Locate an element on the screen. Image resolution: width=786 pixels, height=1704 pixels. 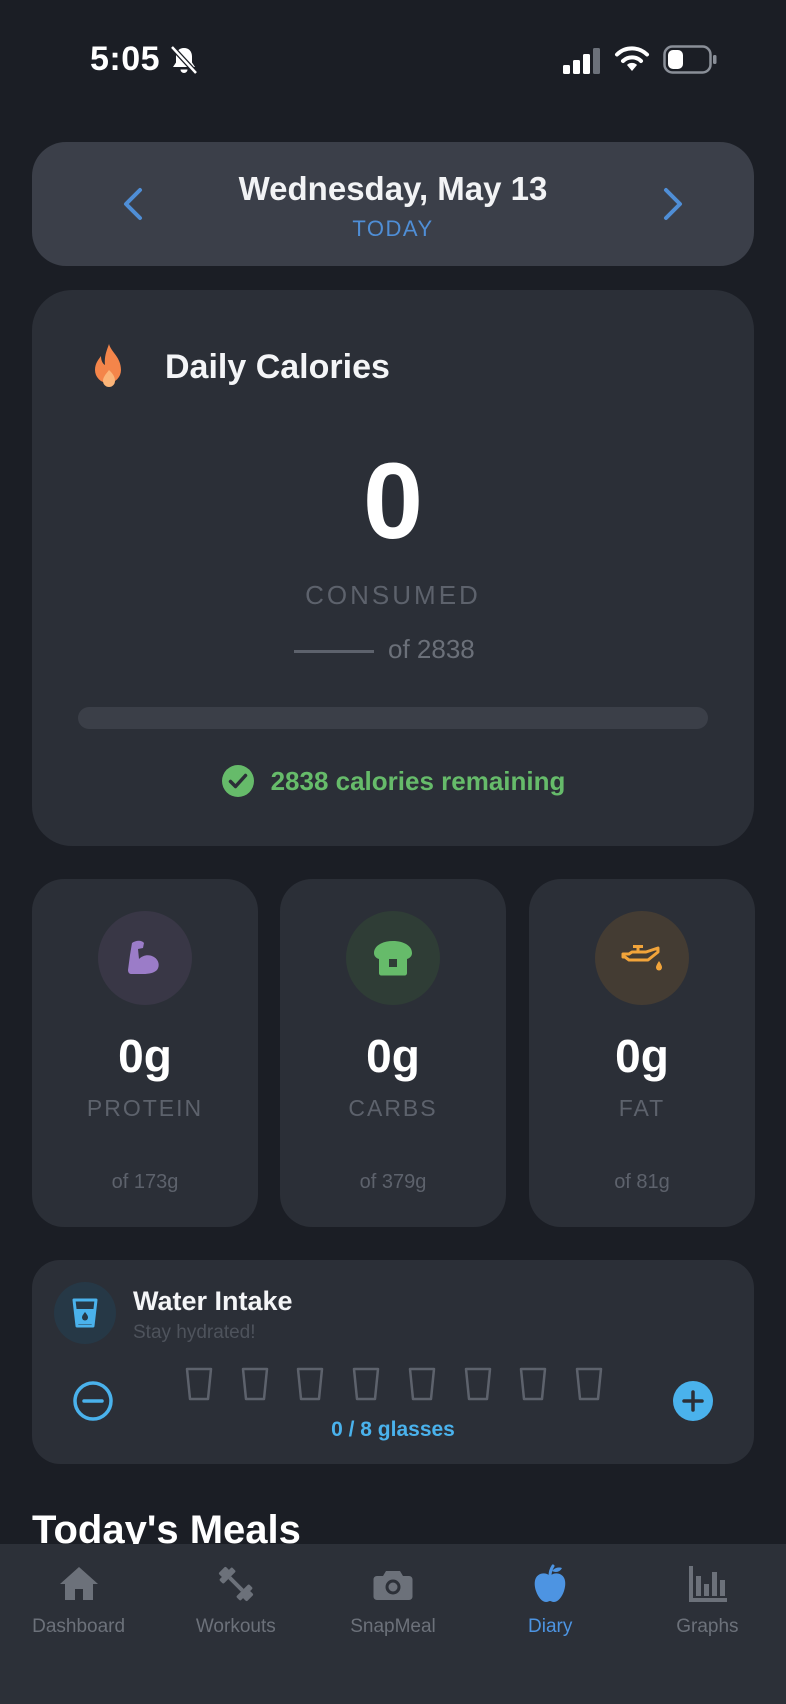
dumbbell-icon is located at coordinates (235, 1584).